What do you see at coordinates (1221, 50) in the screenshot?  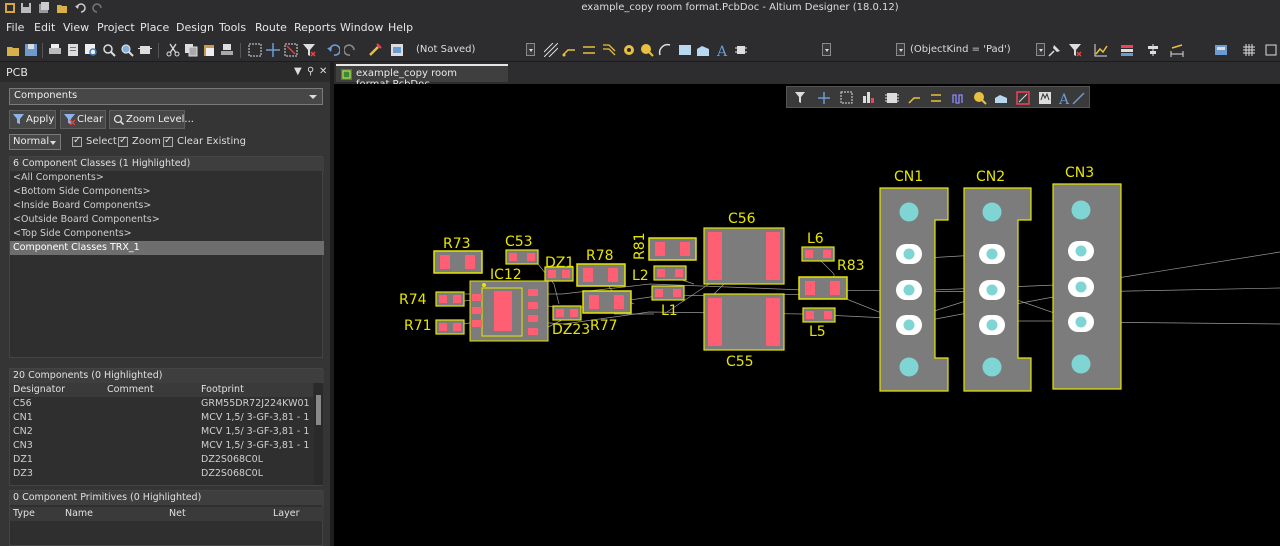 I see `view-config-icon` at bounding box center [1221, 50].